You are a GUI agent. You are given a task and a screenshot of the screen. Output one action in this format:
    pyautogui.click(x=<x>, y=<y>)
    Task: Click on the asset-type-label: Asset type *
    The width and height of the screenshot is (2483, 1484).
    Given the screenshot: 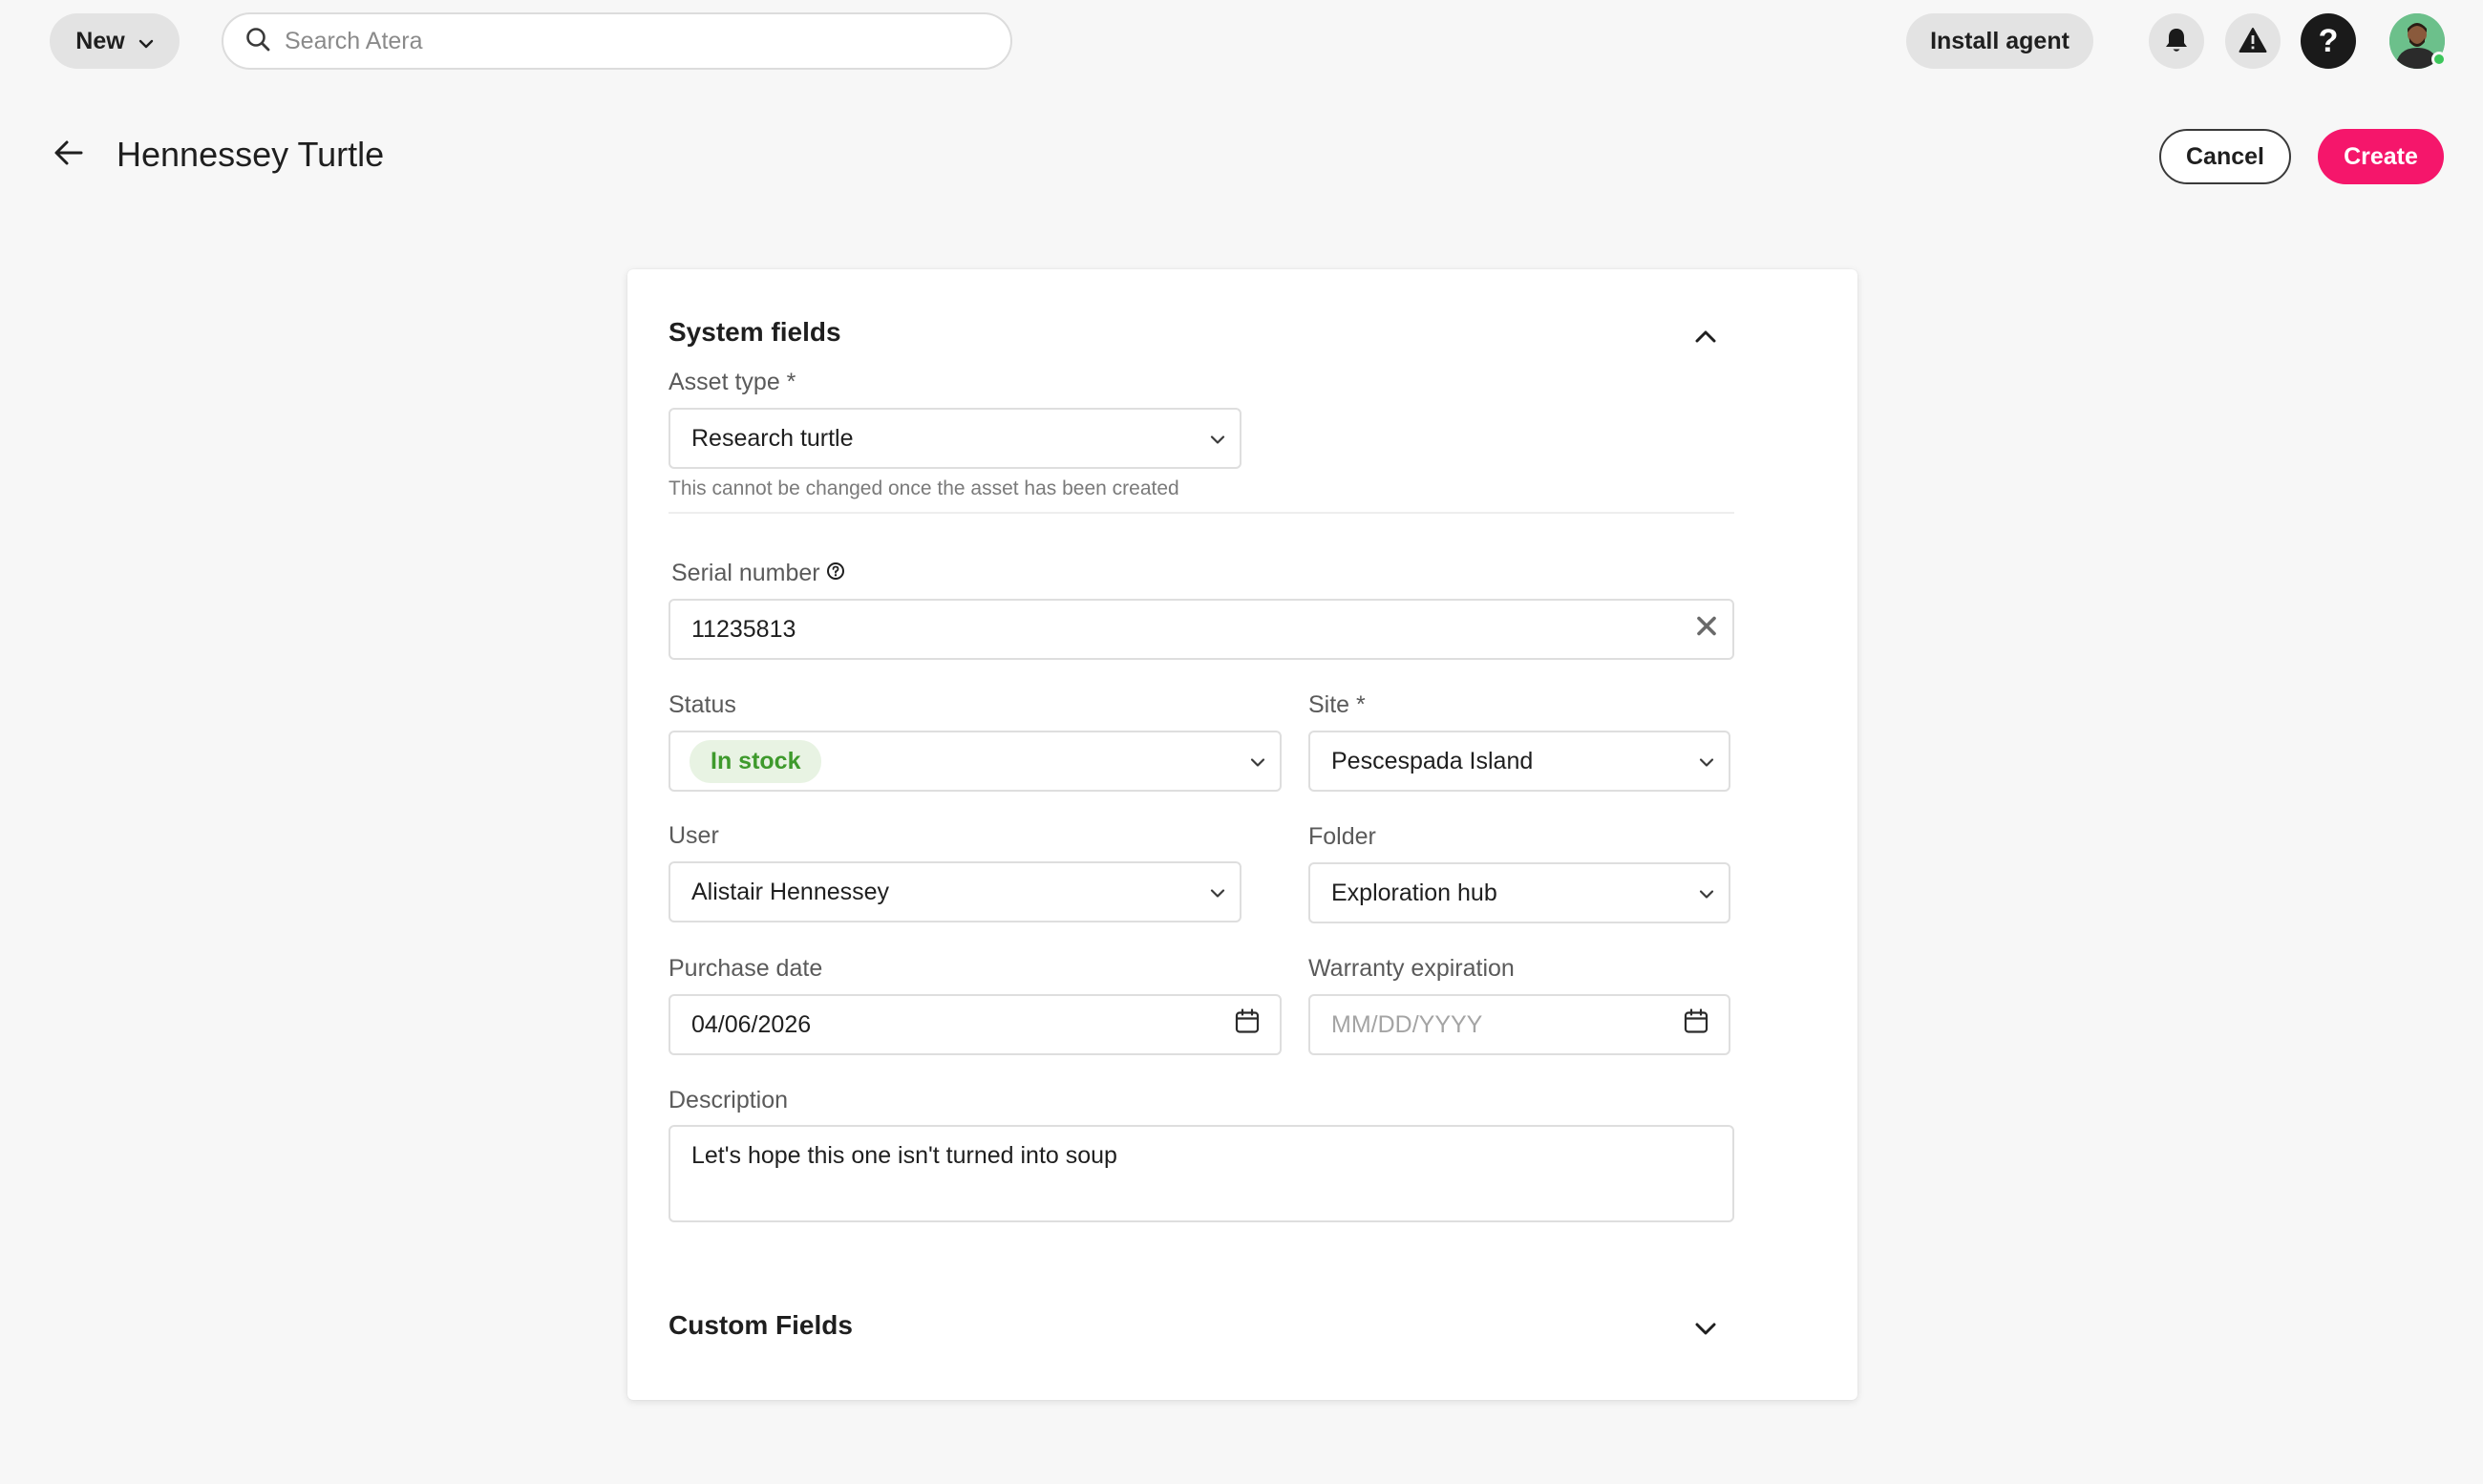 What is the action you would take?
    pyautogui.click(x=732, y=382)
    